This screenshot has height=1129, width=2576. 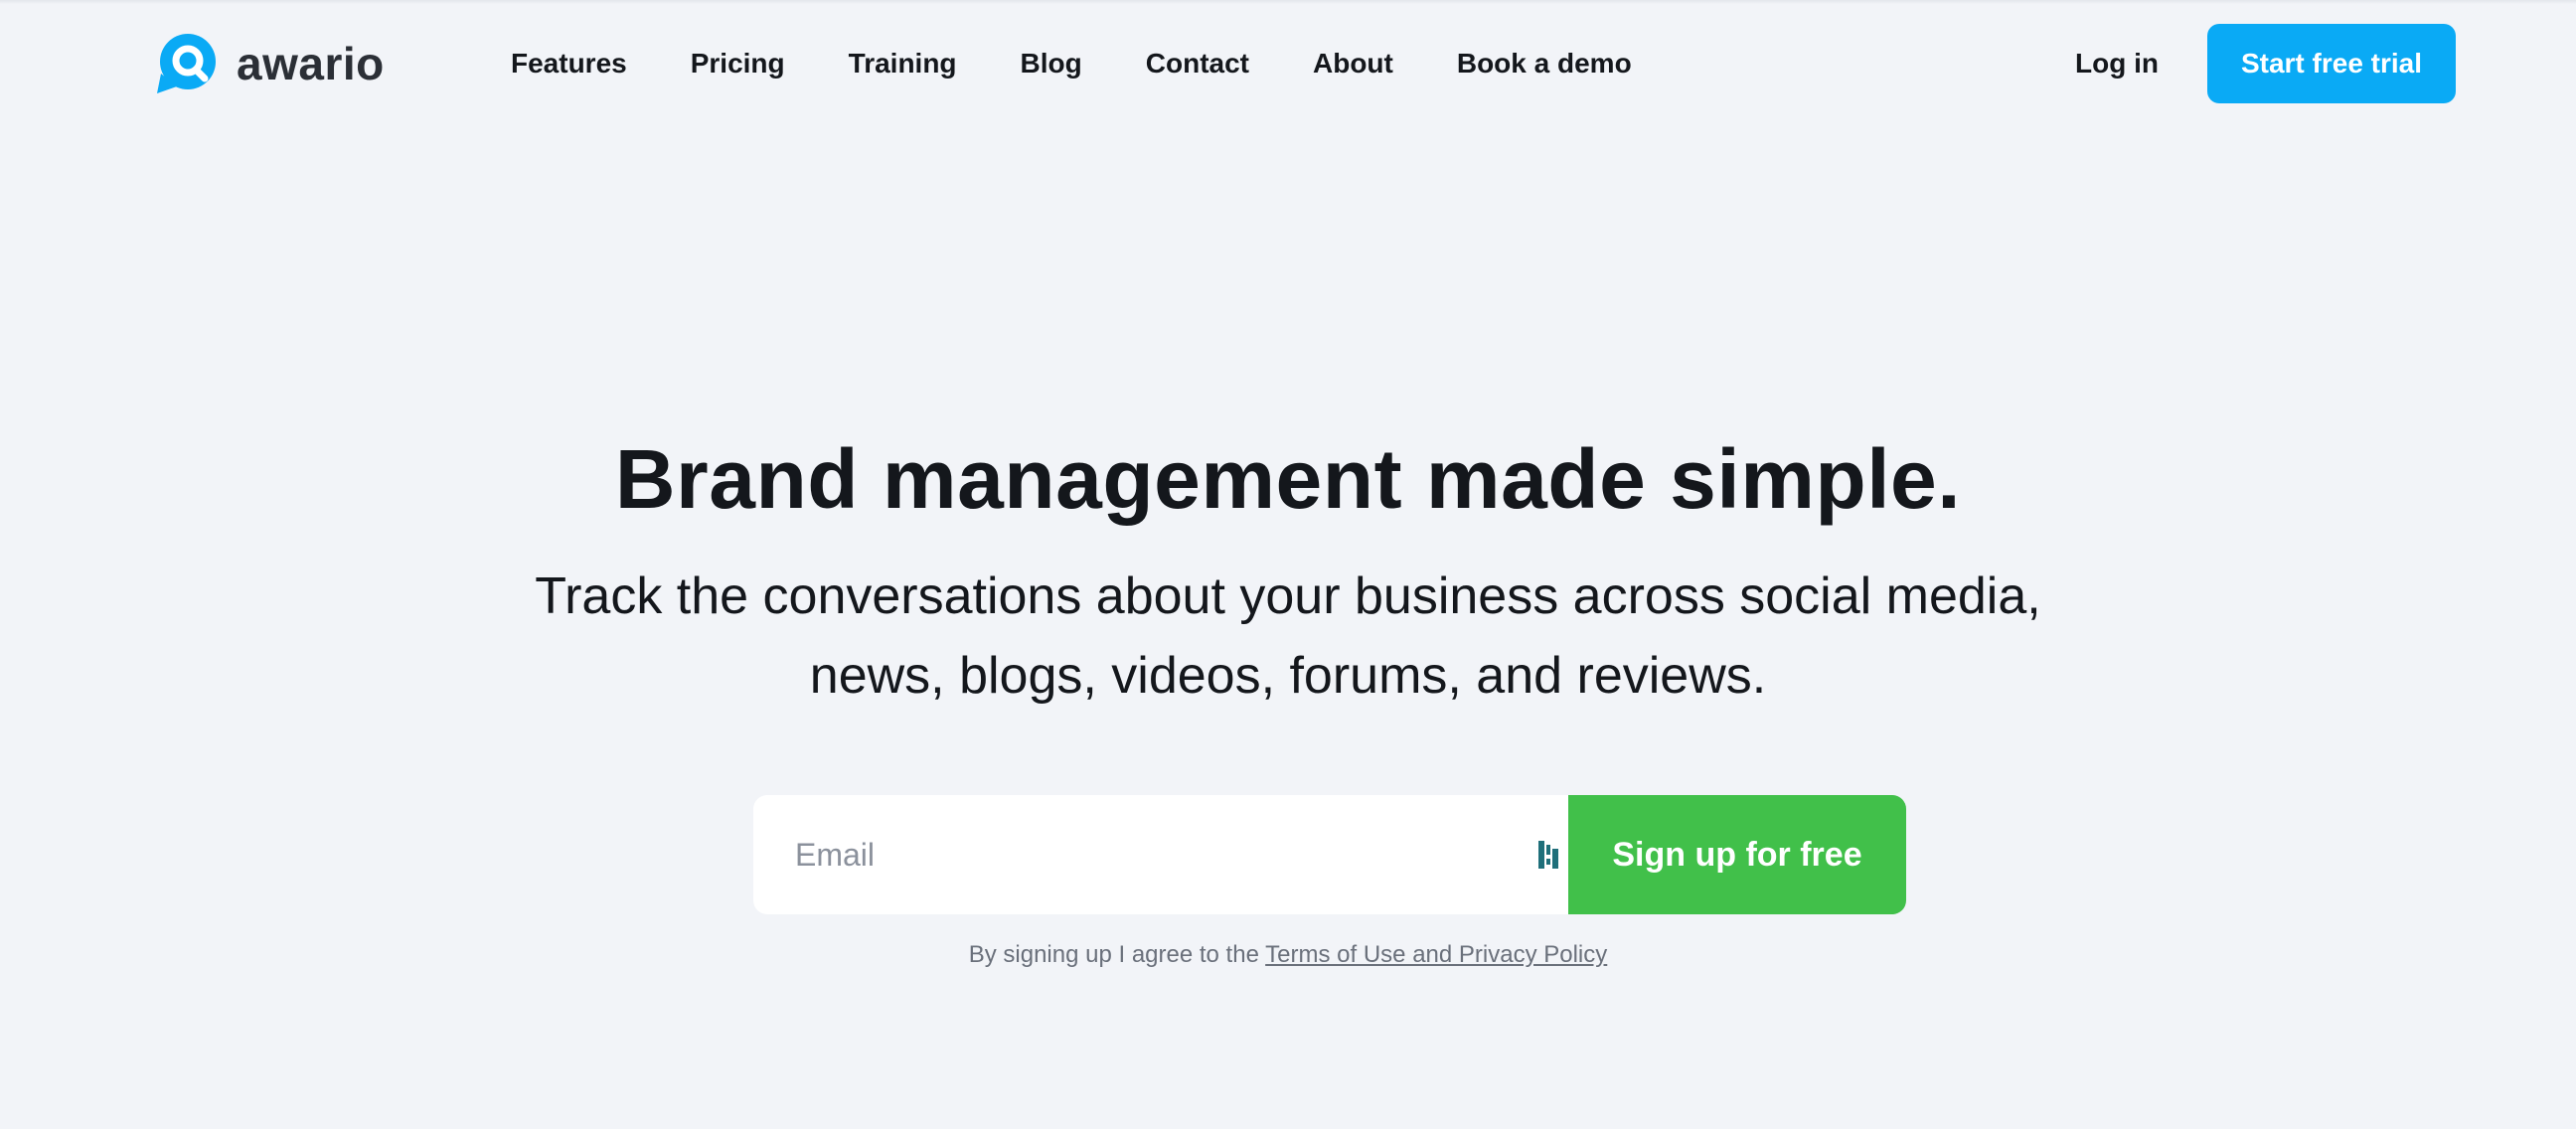 I want to click on awario-logo: awario, so click(x=270, y=64).